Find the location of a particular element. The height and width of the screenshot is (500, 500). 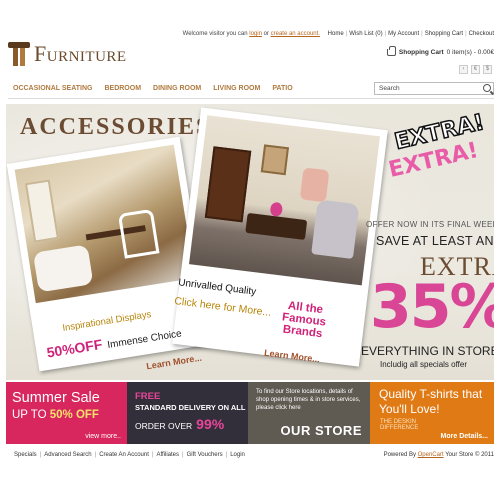

menu-item-occasional-seating: OCCASIONAL SEATING is located at coordinates (52, 88).